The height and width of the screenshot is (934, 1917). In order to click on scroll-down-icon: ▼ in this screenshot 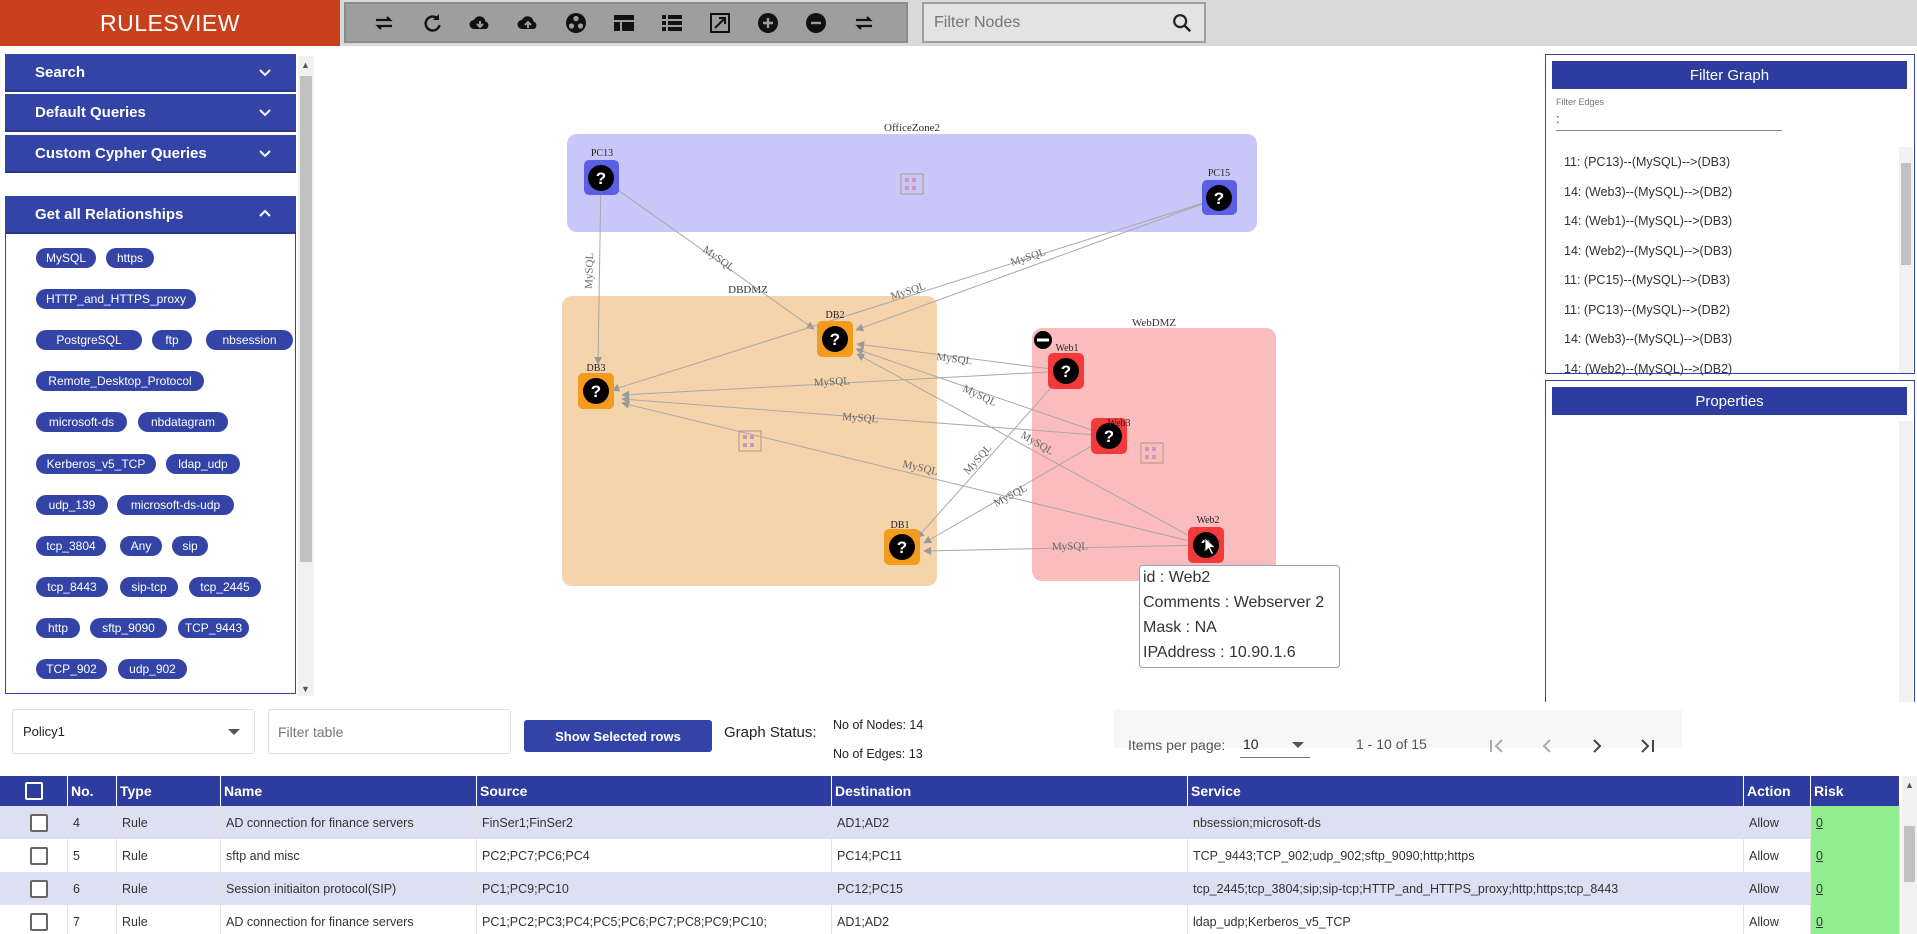, I will do `click(305, 689)`.